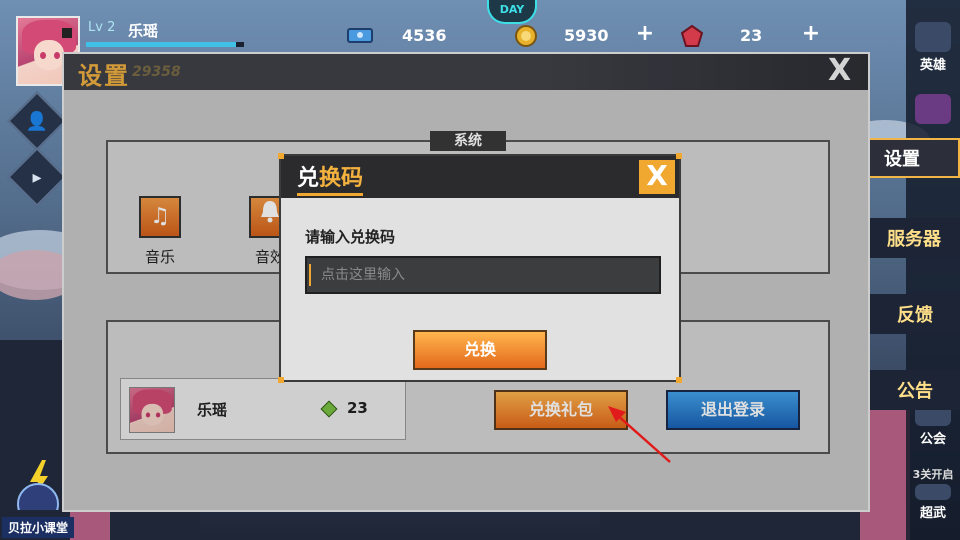  I want to click on player-level: Lv 2, so click(102, 27).